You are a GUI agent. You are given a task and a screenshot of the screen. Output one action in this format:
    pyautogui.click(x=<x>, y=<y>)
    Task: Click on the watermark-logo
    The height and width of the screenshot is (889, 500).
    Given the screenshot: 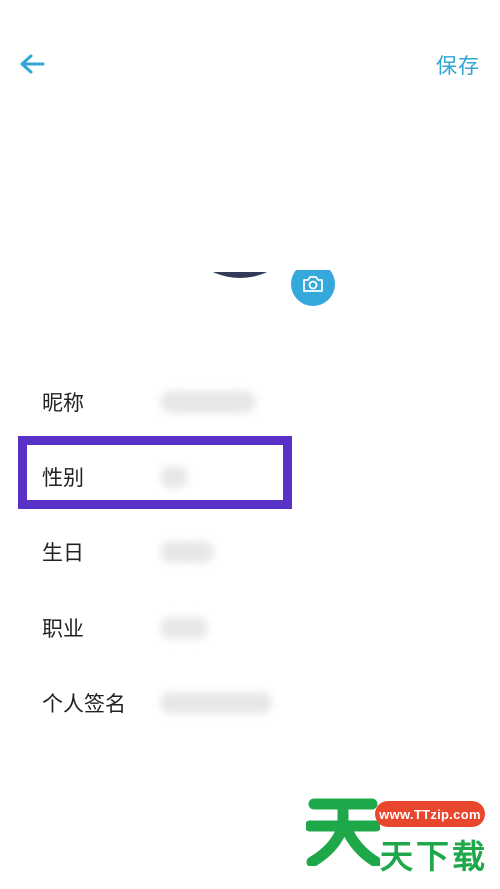 What is the action you would take?
    pyautogui.click(x=343, y=832)
    